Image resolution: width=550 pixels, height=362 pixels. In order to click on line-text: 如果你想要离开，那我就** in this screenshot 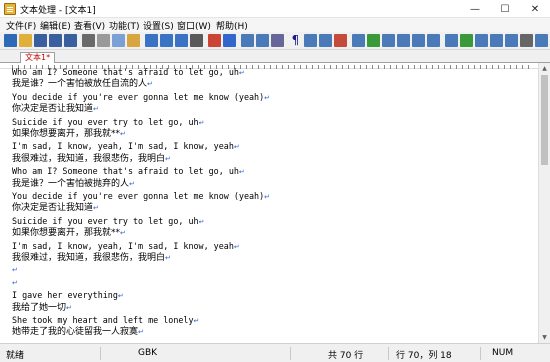, I will do `click(66, 134)`.